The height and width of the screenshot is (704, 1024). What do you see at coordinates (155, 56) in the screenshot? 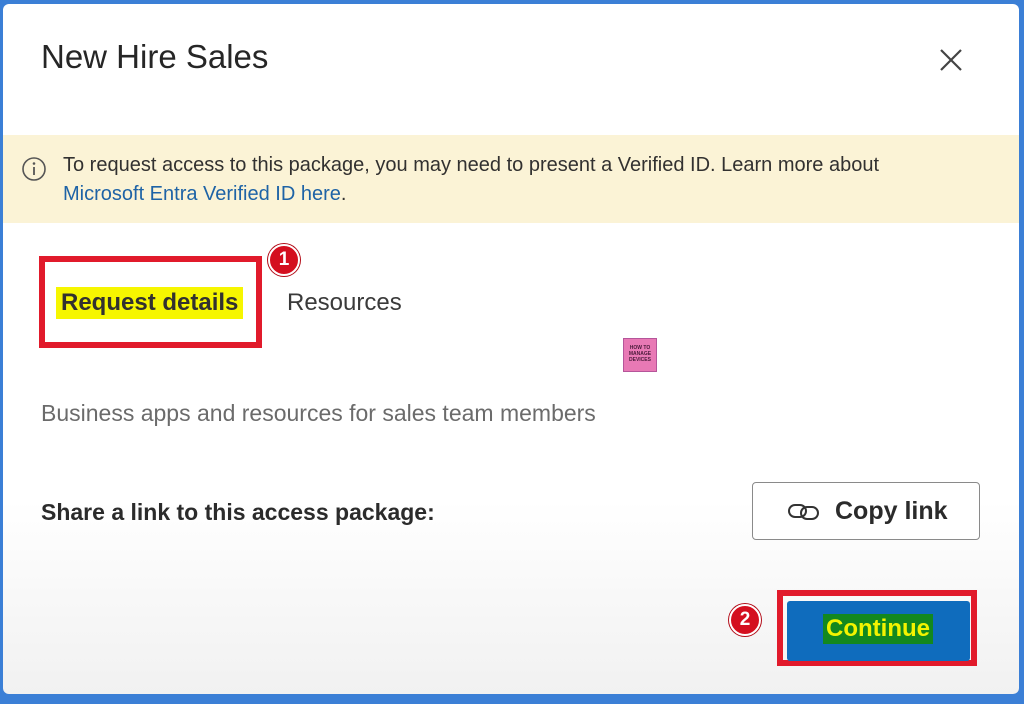
I see `dialog-title: New Hire Sales` at bounding box center [155, 56].